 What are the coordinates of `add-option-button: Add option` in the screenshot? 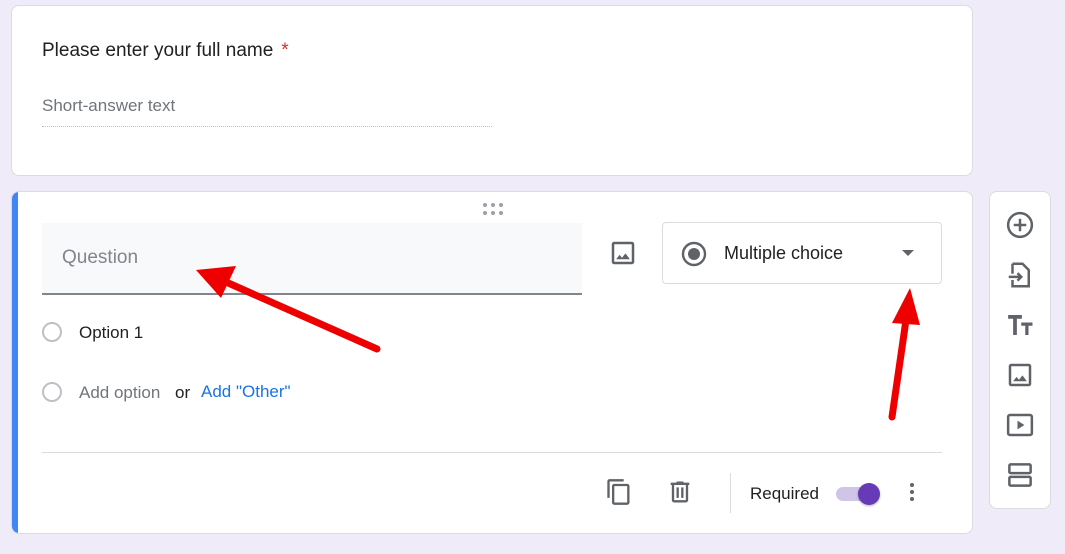 It's located at (119, 393).